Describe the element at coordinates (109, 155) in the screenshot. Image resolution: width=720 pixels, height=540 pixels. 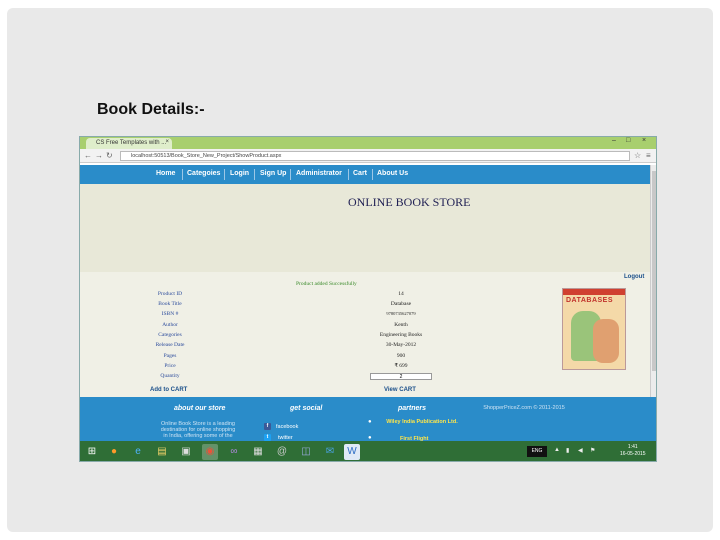
I see `reload-icon: ↻` at that location.